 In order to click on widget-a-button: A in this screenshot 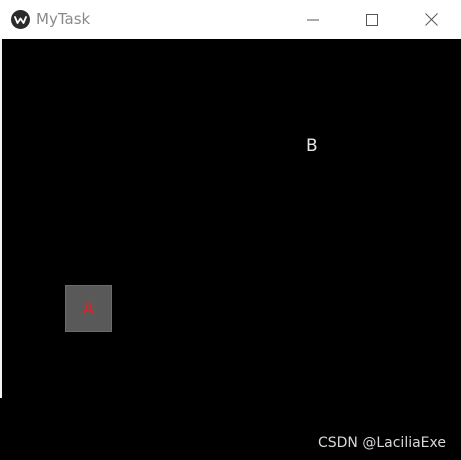, I will do `click(88, 308)`.